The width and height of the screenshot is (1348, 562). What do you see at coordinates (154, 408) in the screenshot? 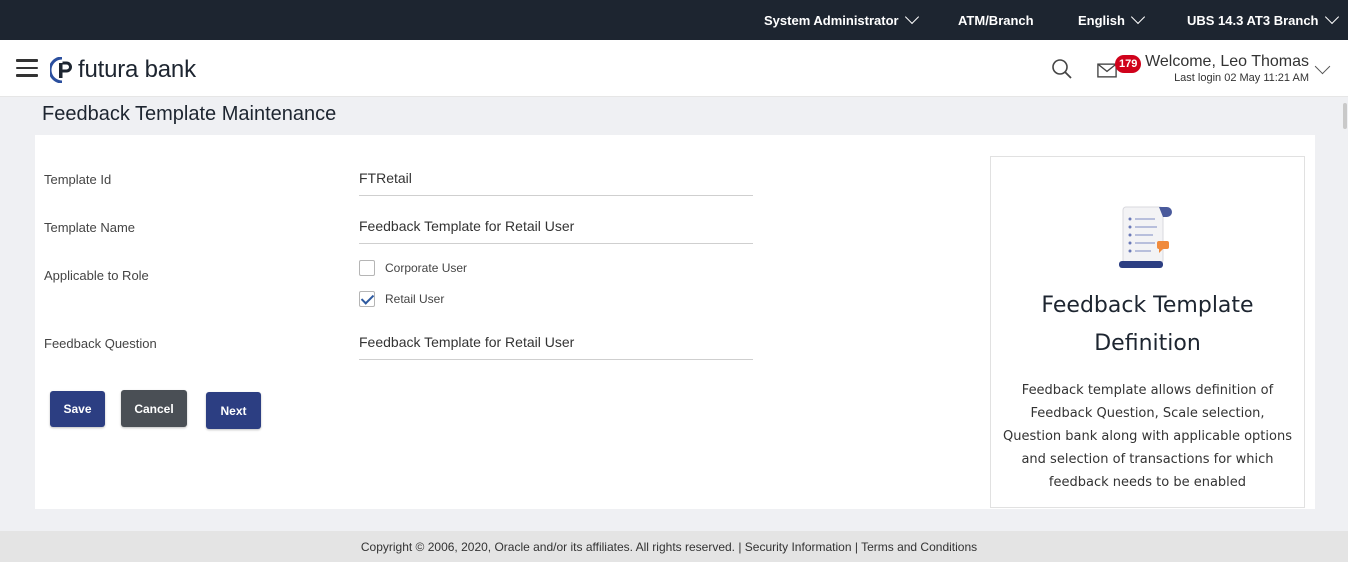
I see `cancel-button: Cancel` at bounding box center [154, 408].